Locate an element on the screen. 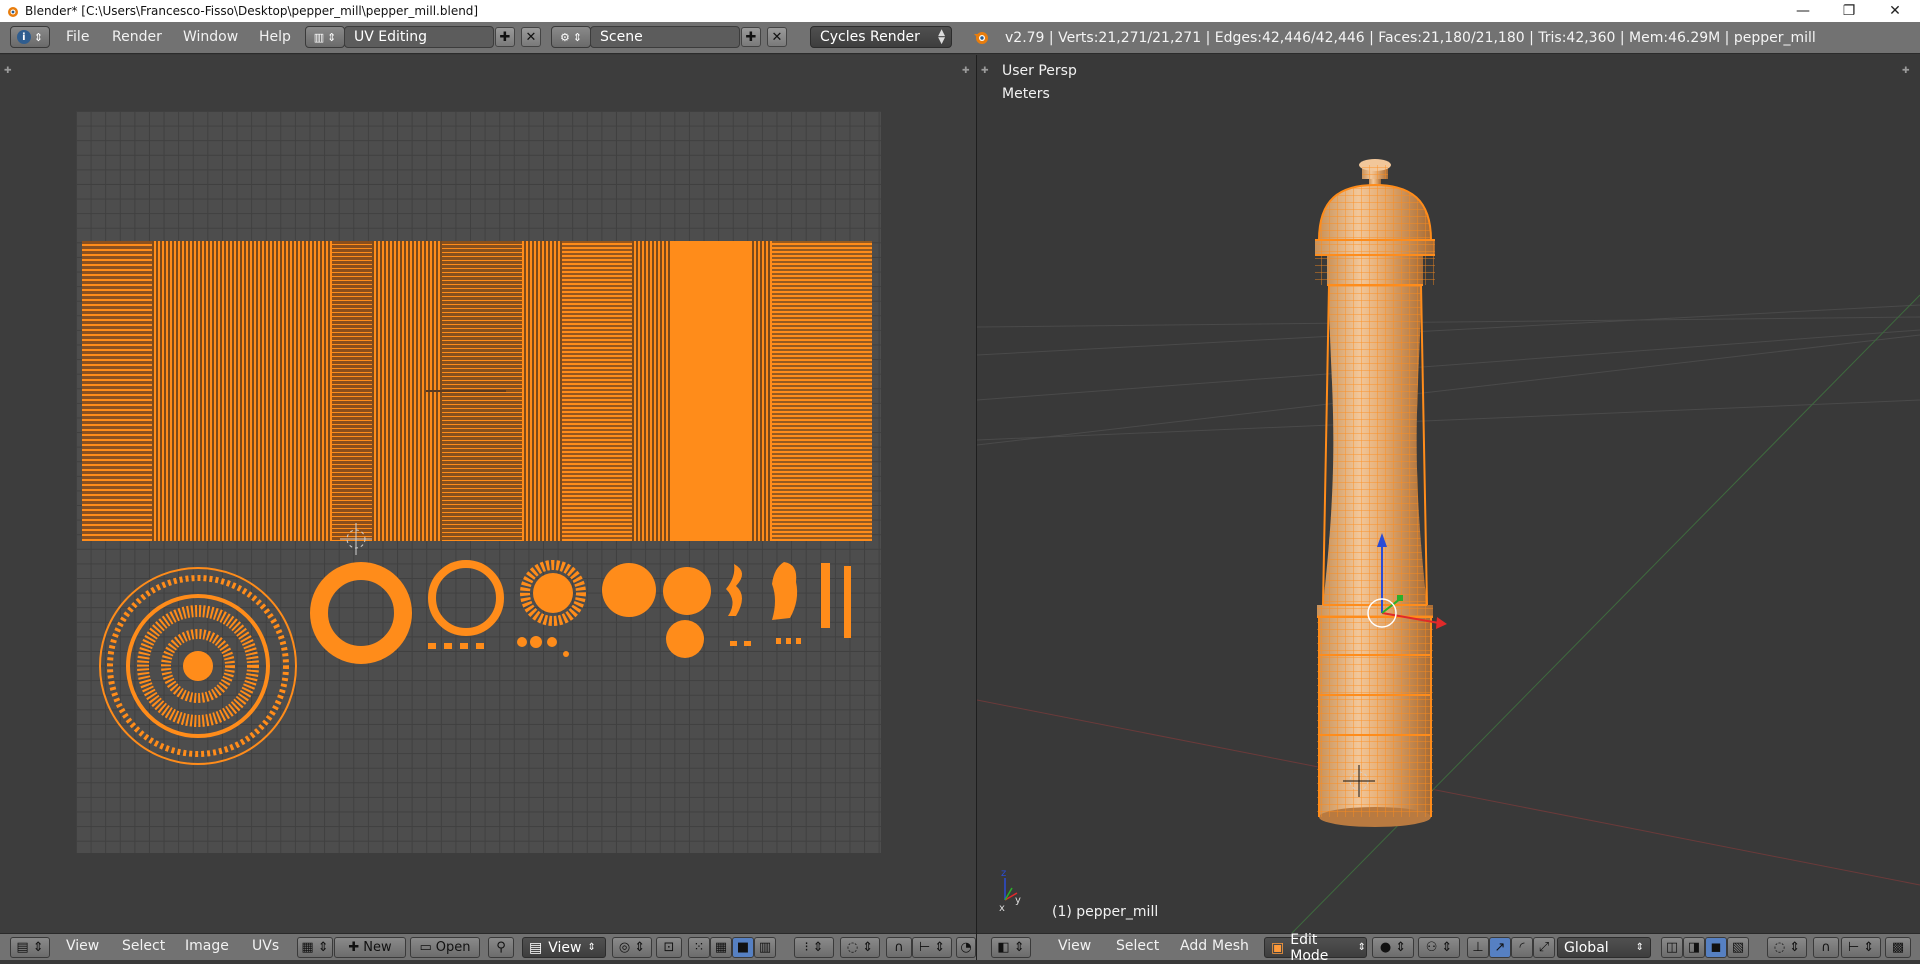 The width and height of the screenshot is (1920, 964). viewport-shading-dropdown: ● ⇕ is located at coordinates (1393, 947).